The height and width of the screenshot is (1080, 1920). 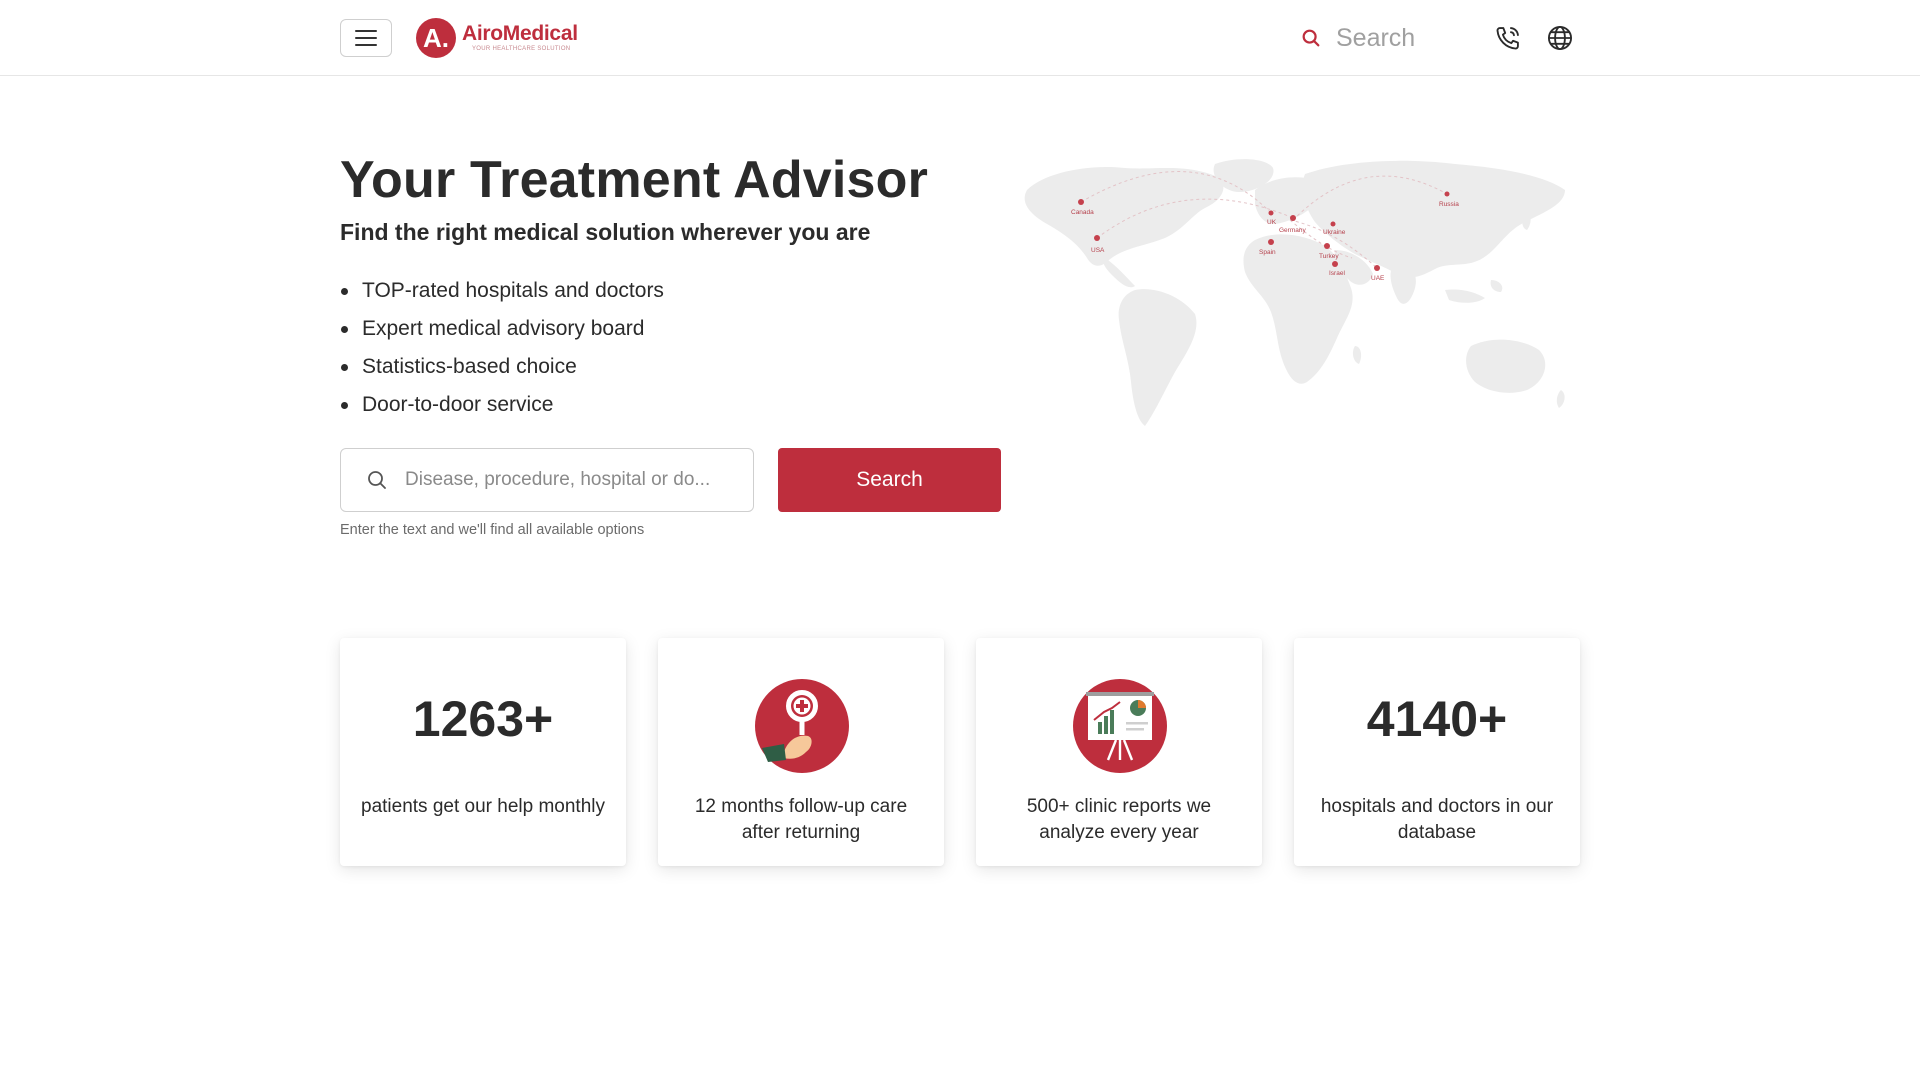 I want to click on header-search-input, so click(x=1411, y=38).